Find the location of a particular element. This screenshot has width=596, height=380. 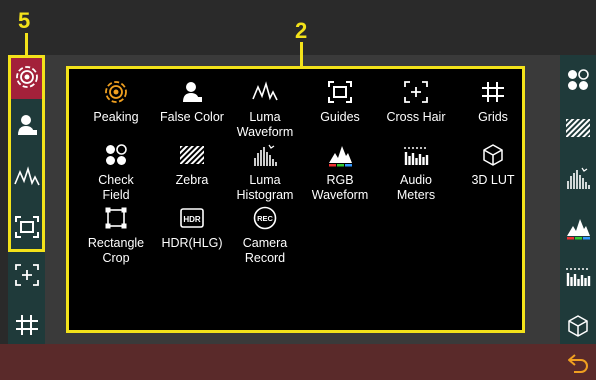

right-sidebar-luma-histogram-button is located at coordinates (578, 178).